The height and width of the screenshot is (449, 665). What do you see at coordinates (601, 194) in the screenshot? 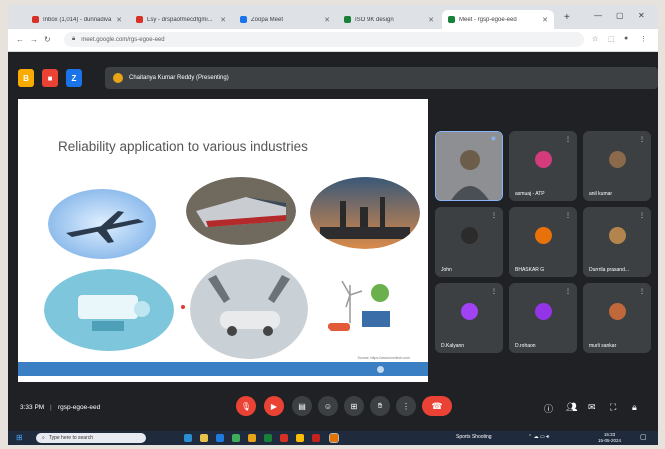
I see `participant-name: anil kumar` at bounding box center [601, 194].